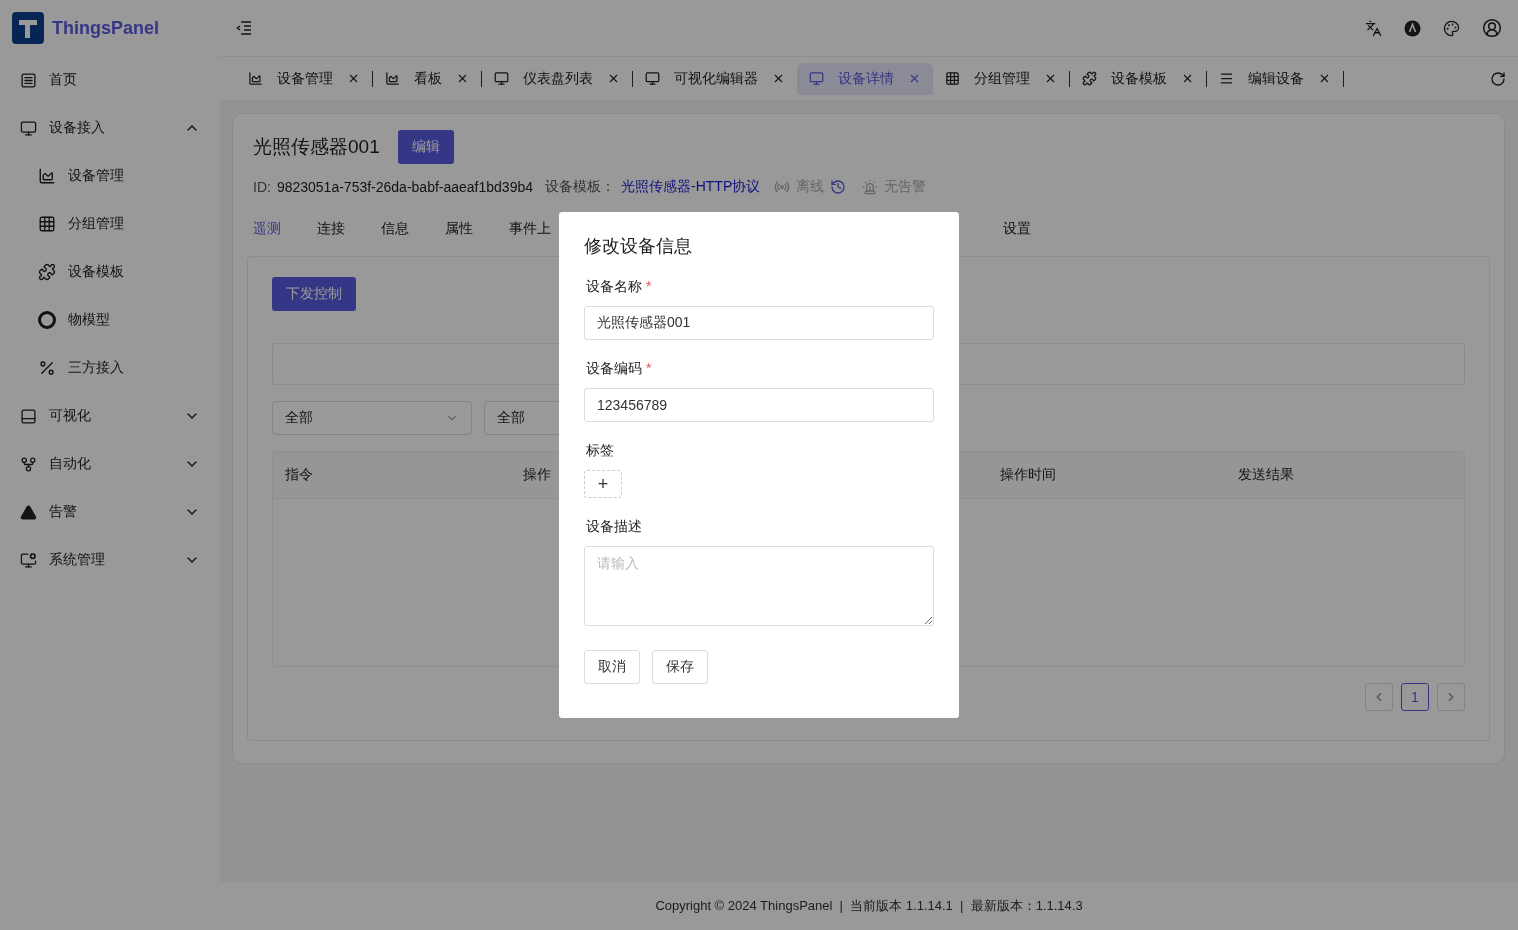  What do you see at coordinates (612, 667) in the screenshot?
I see `cancel-button: 取消` at bounding box center [612, 667].